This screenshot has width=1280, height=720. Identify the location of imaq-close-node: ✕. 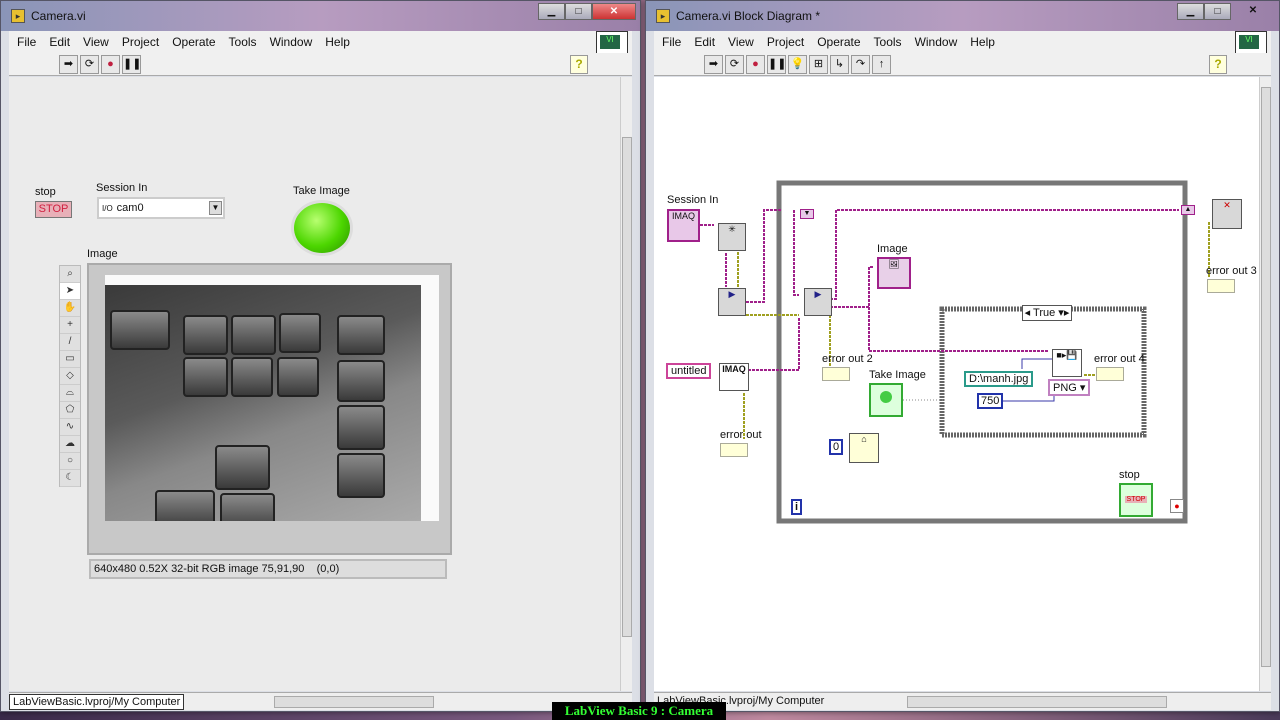
(1227, 214).